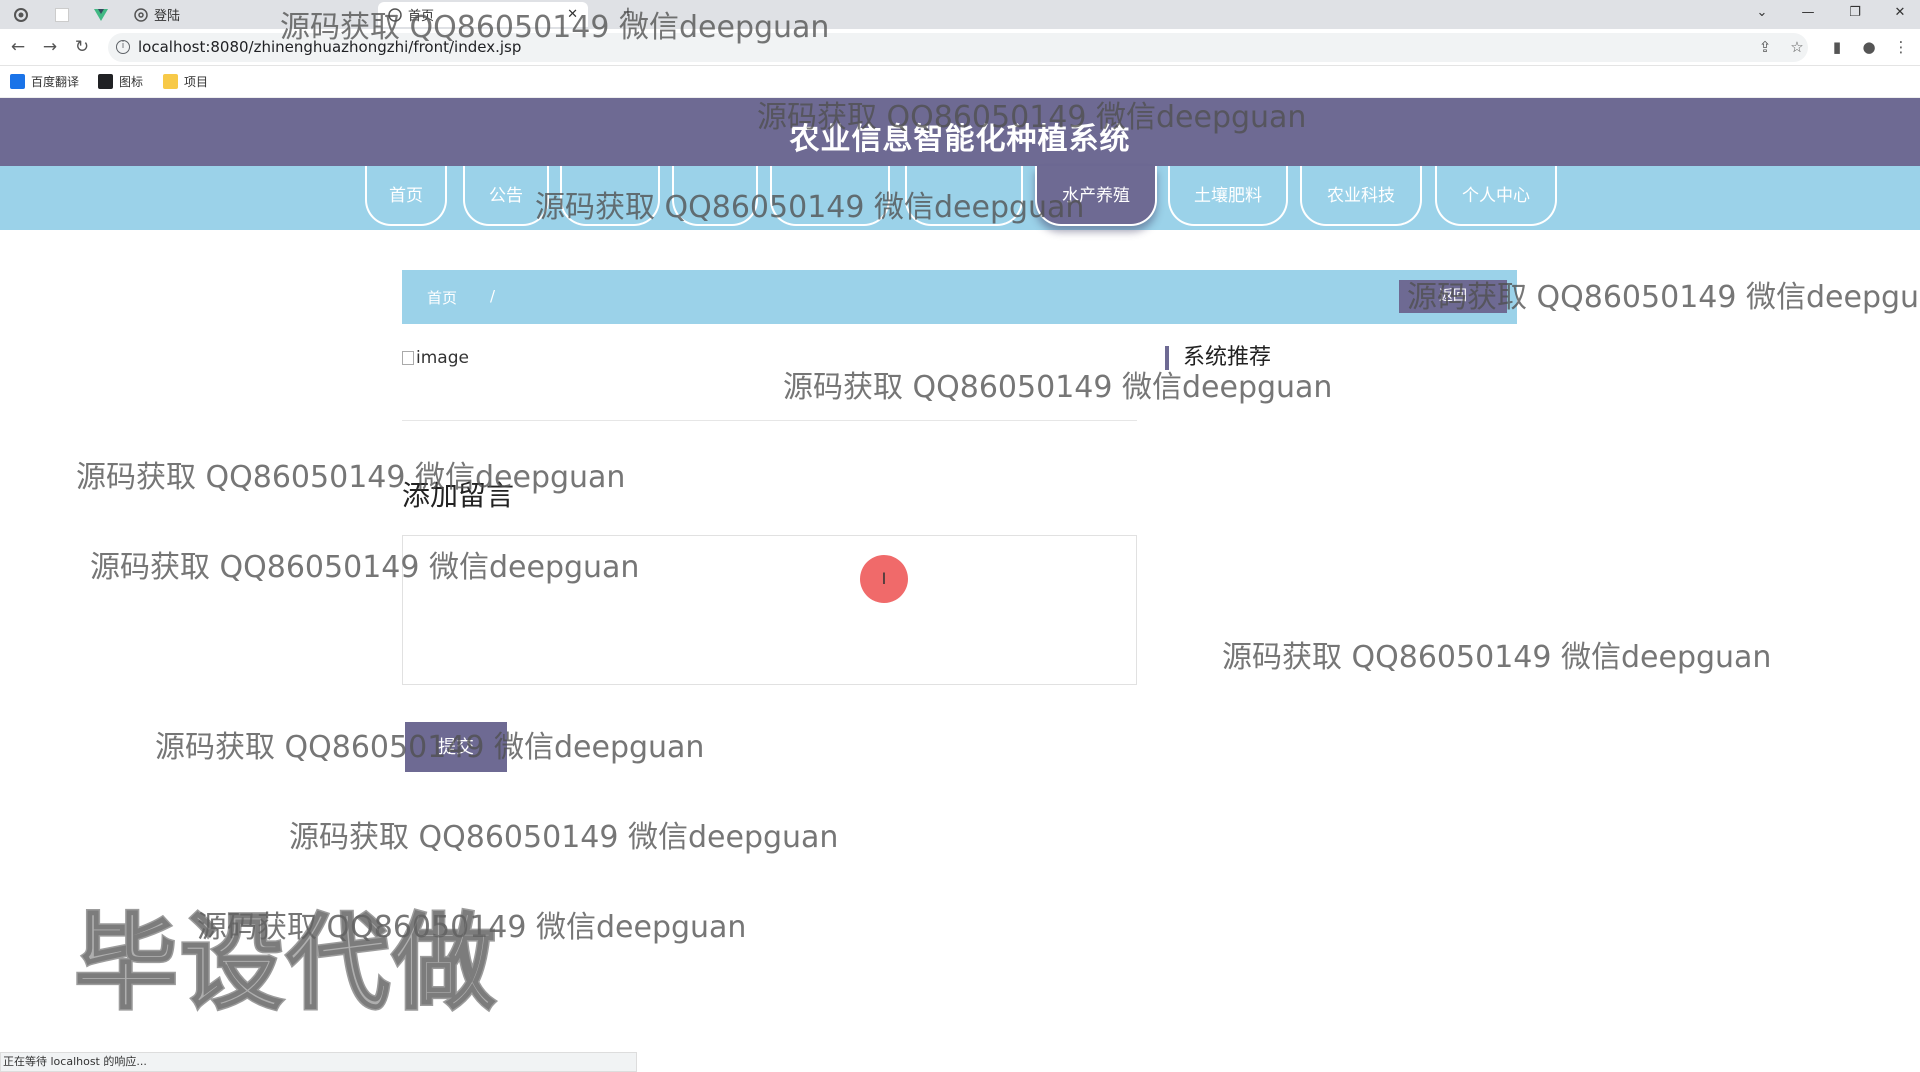 The width and height of the screenshot is (1920, 1072). Describe the element at coordinates (960, 14) in the screenshot. I see `browser-tab-strip: 登陆 首页 ✕ + ⌄ — ❐ ✕` at that location.